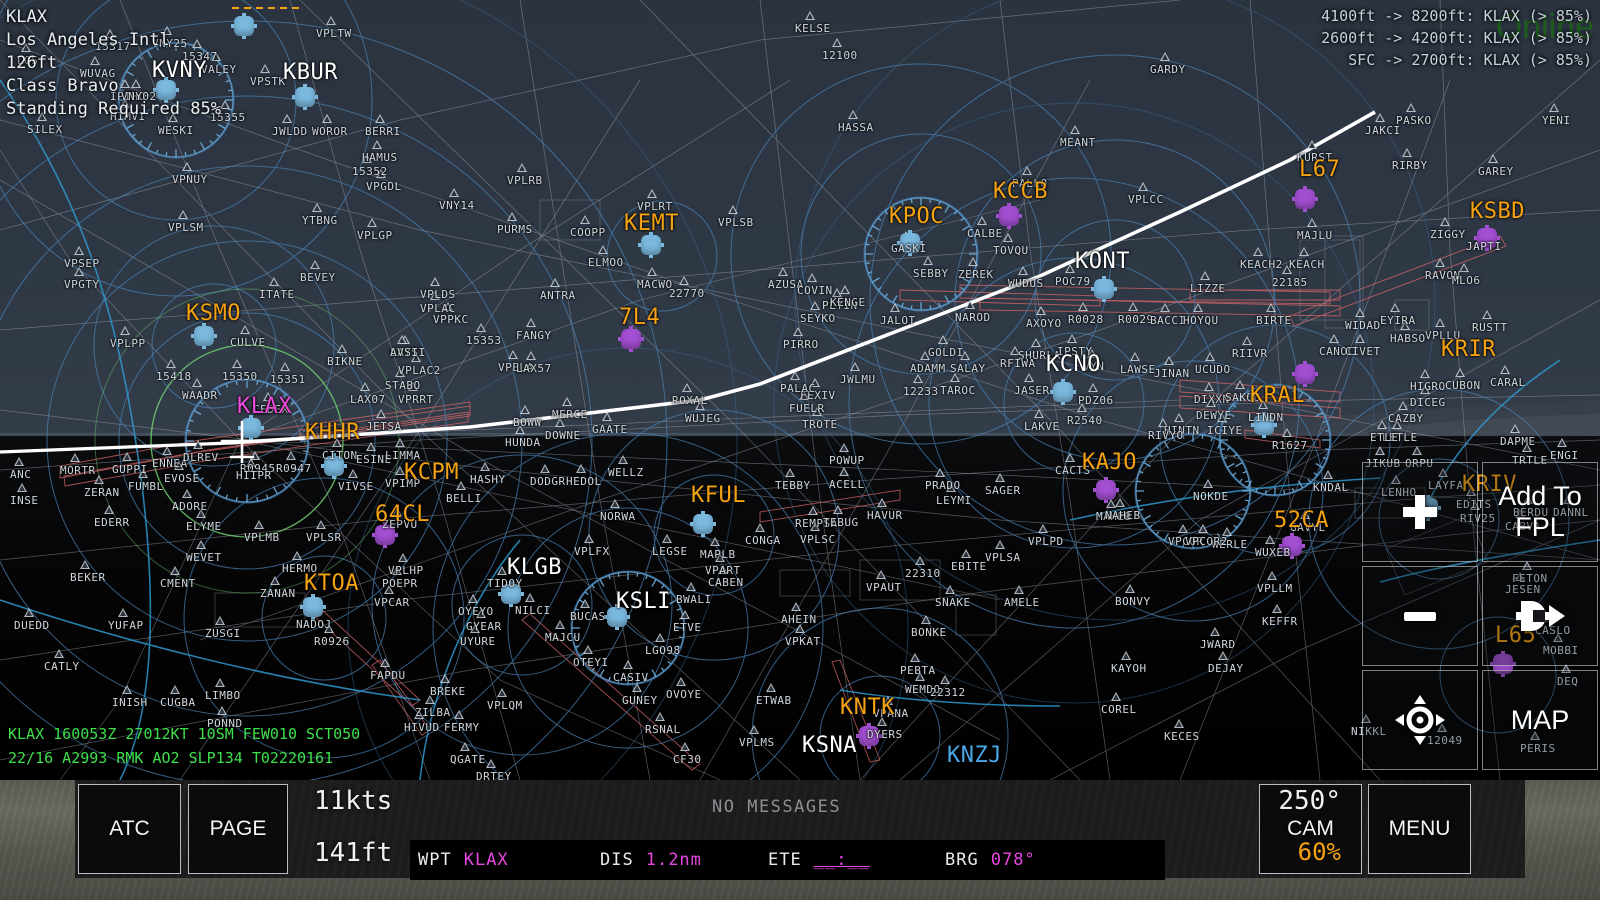  I want to click on airport-label-kral: KRAL, so click(1277, 396).